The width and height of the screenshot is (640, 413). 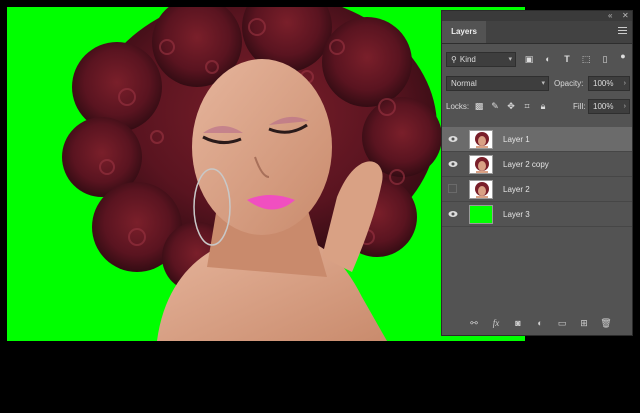 I want to click on panel-tab-bar: Layers, so click(x=537, y=32).